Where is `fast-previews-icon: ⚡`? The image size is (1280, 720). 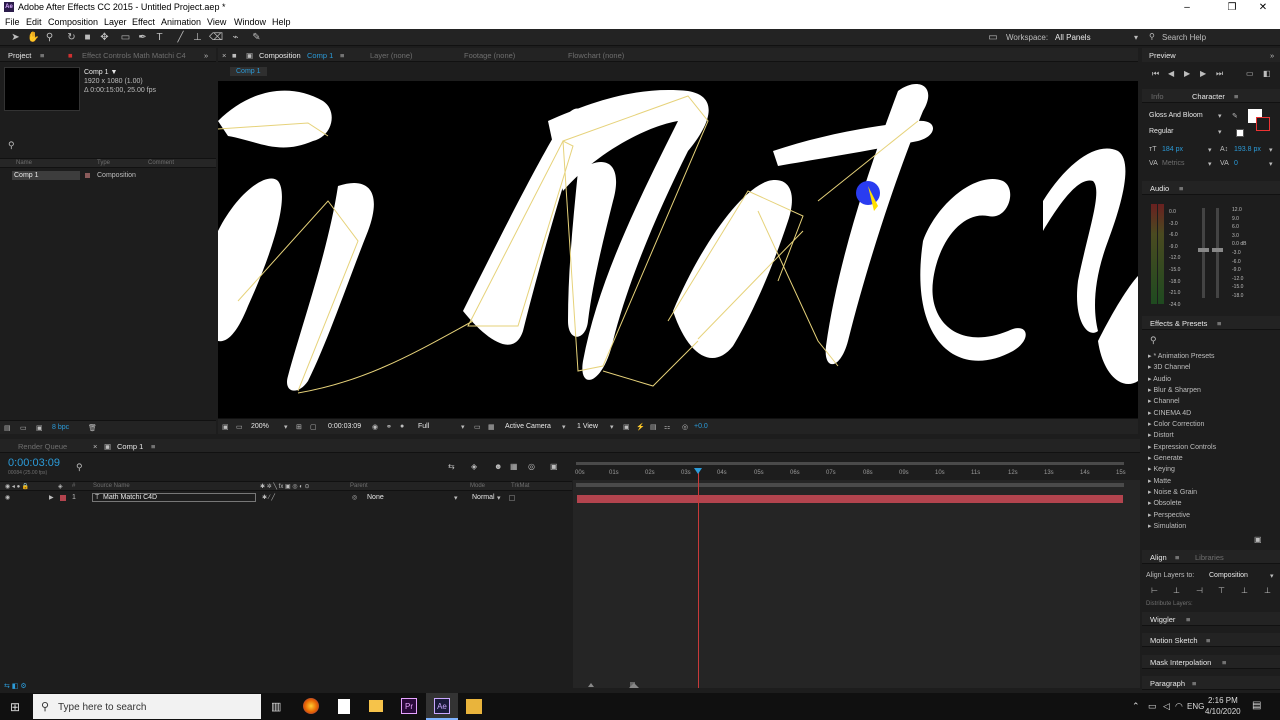
fast-previews-icon: ⚡ is located at coordinates (640, 427).